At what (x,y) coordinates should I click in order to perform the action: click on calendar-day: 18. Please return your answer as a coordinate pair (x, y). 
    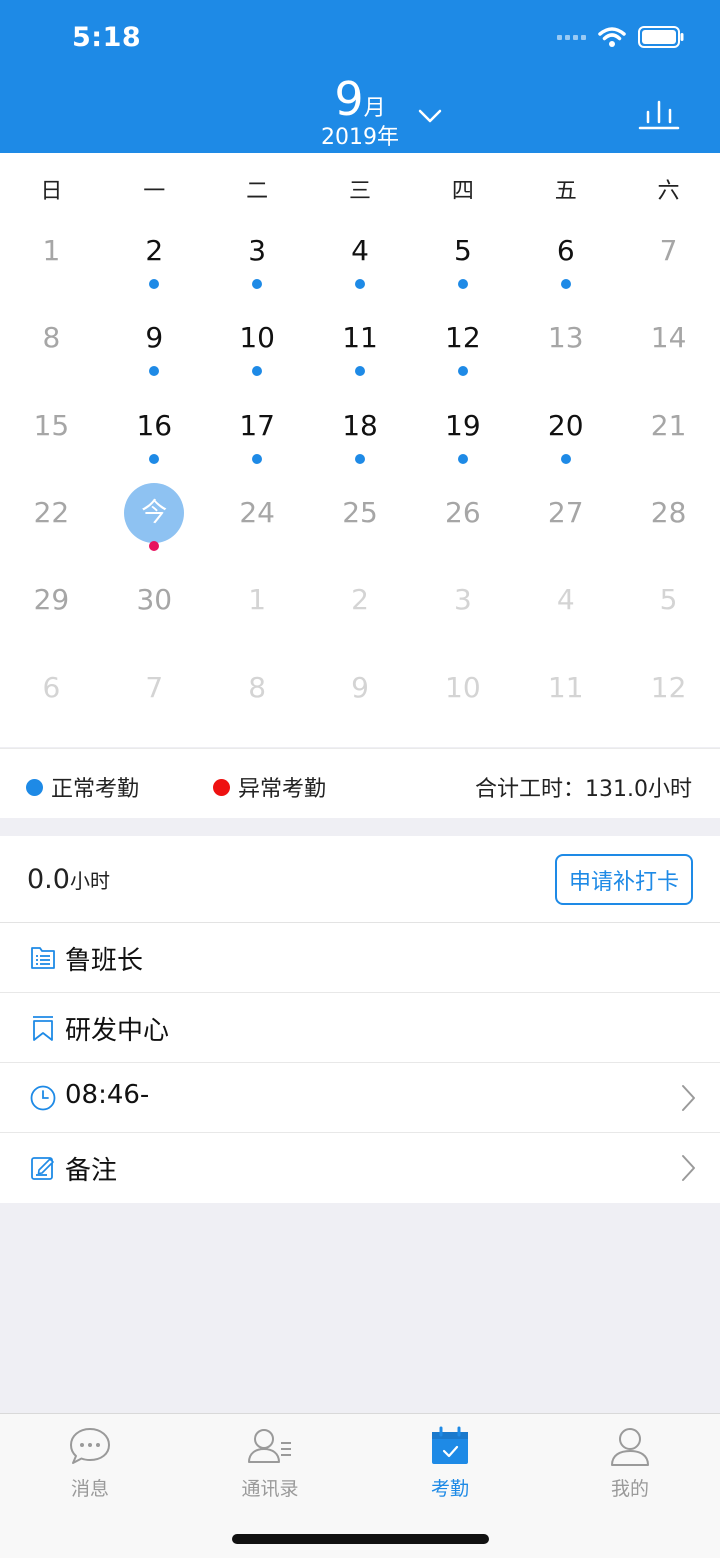
    Looking at the image, I should click on (360, 441).